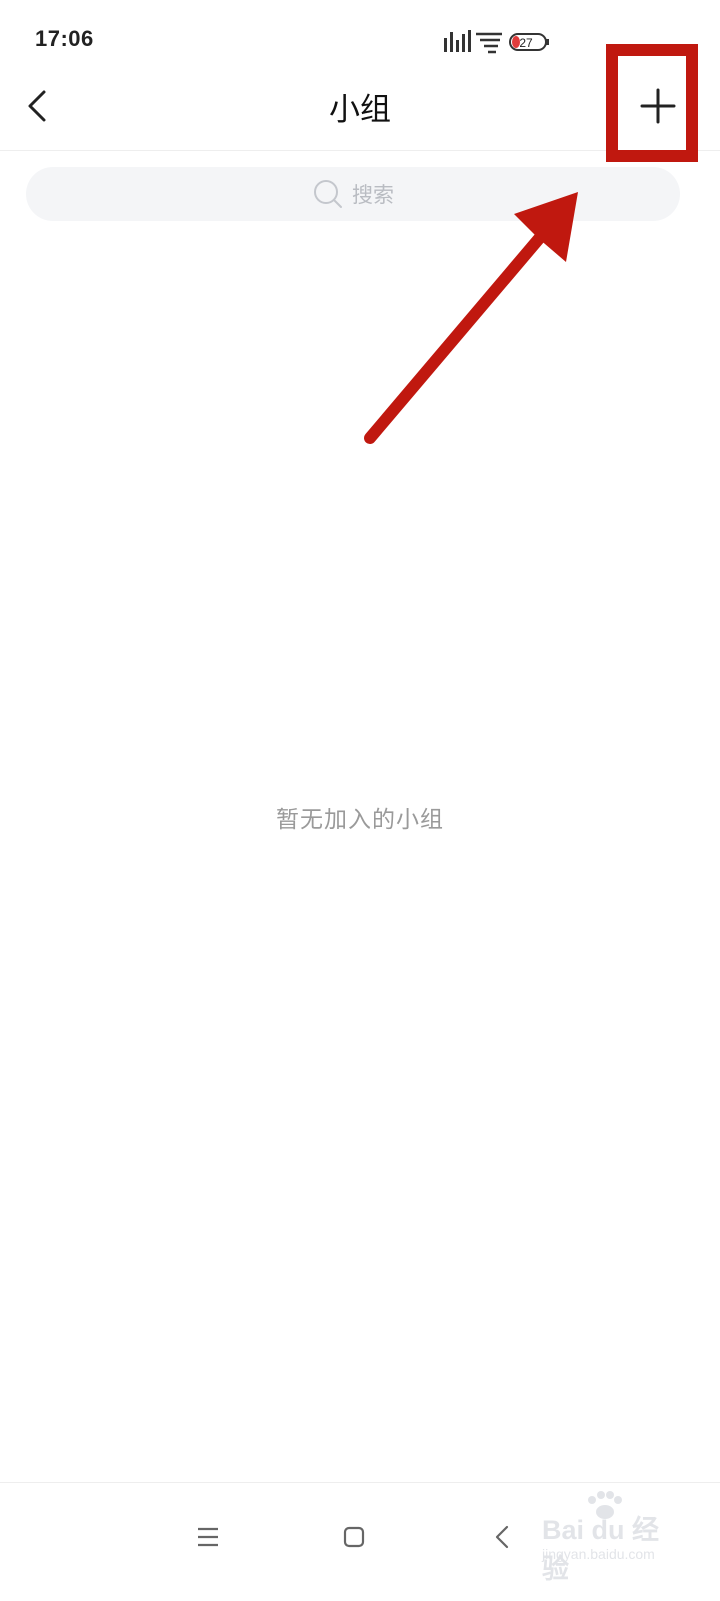  I want to click on header: 小组, so click(360, 106).